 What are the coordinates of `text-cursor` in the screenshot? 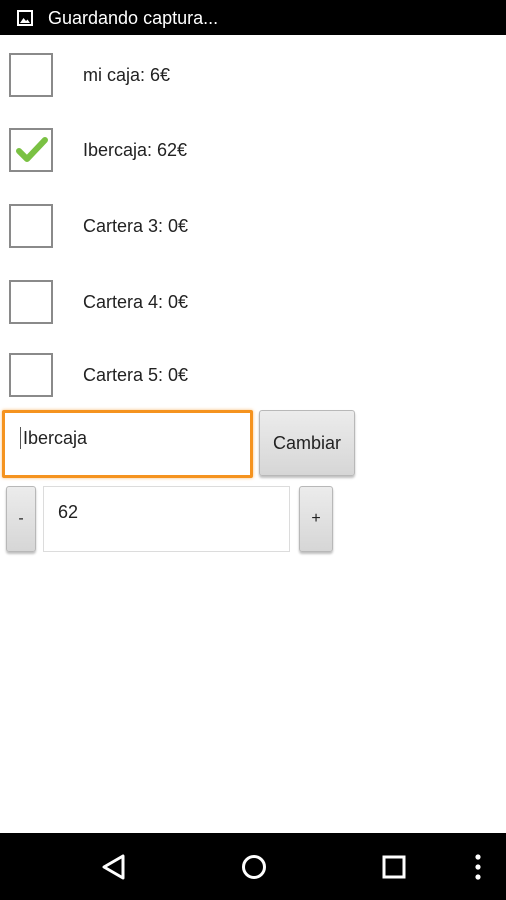 It's located at (20, 438).